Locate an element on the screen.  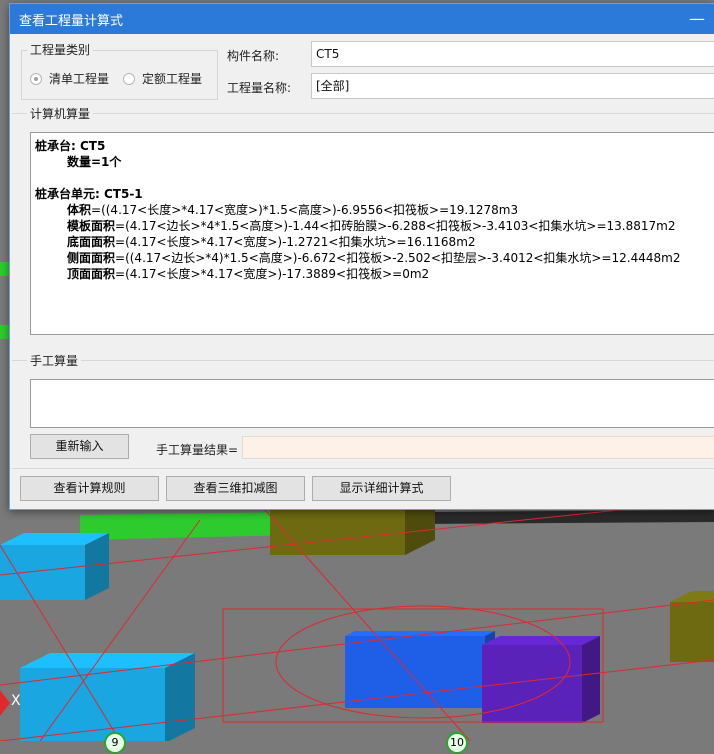
axis-x-label: X is located at coordinates (16, 701).